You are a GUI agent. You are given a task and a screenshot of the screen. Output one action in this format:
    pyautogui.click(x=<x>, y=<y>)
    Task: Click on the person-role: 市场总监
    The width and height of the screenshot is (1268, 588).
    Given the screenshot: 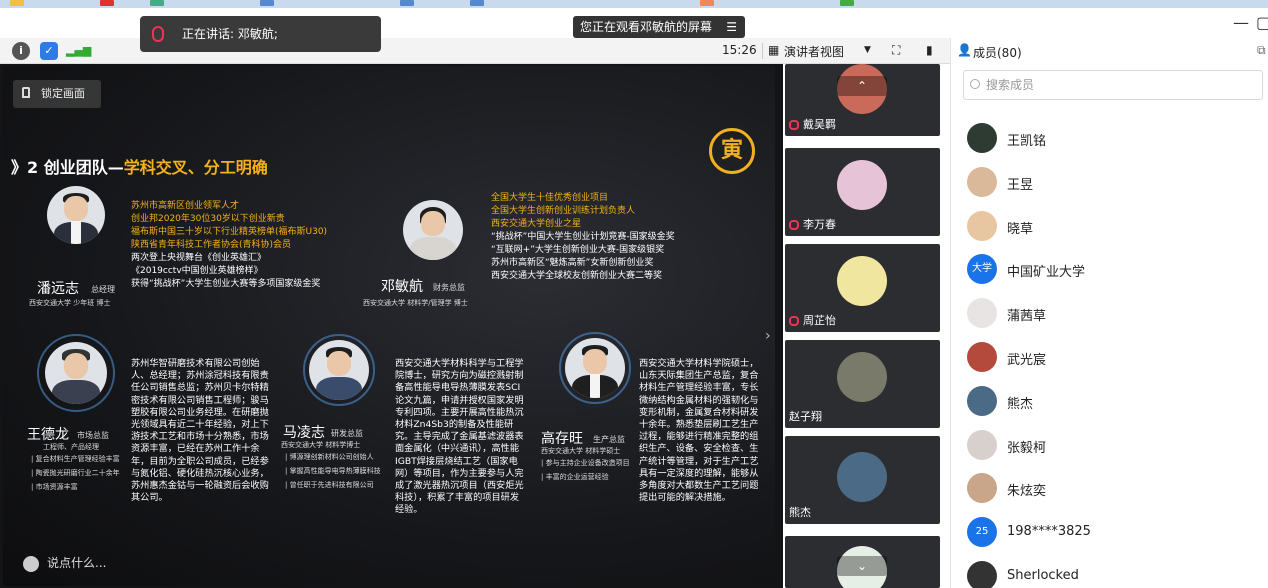 What is the action you would take?
    pyautogui.click(x=93, y=435)
    